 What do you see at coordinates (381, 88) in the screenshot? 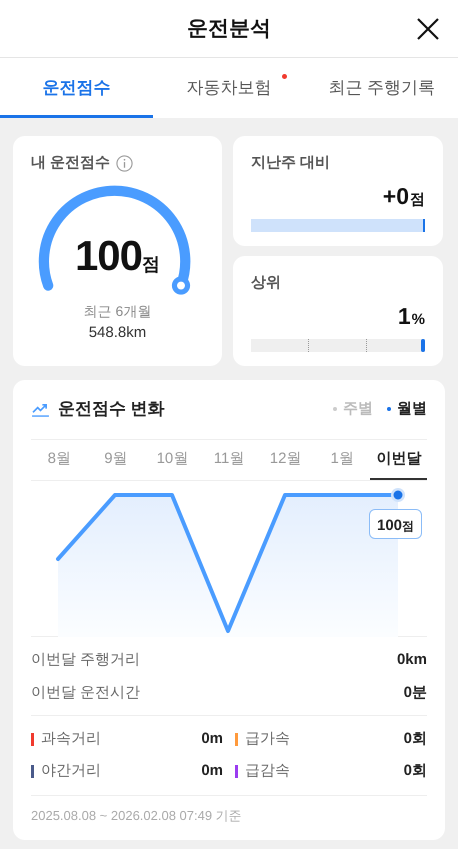
I see `tab: 최근 주행기록` at bounding box center [381, 88].